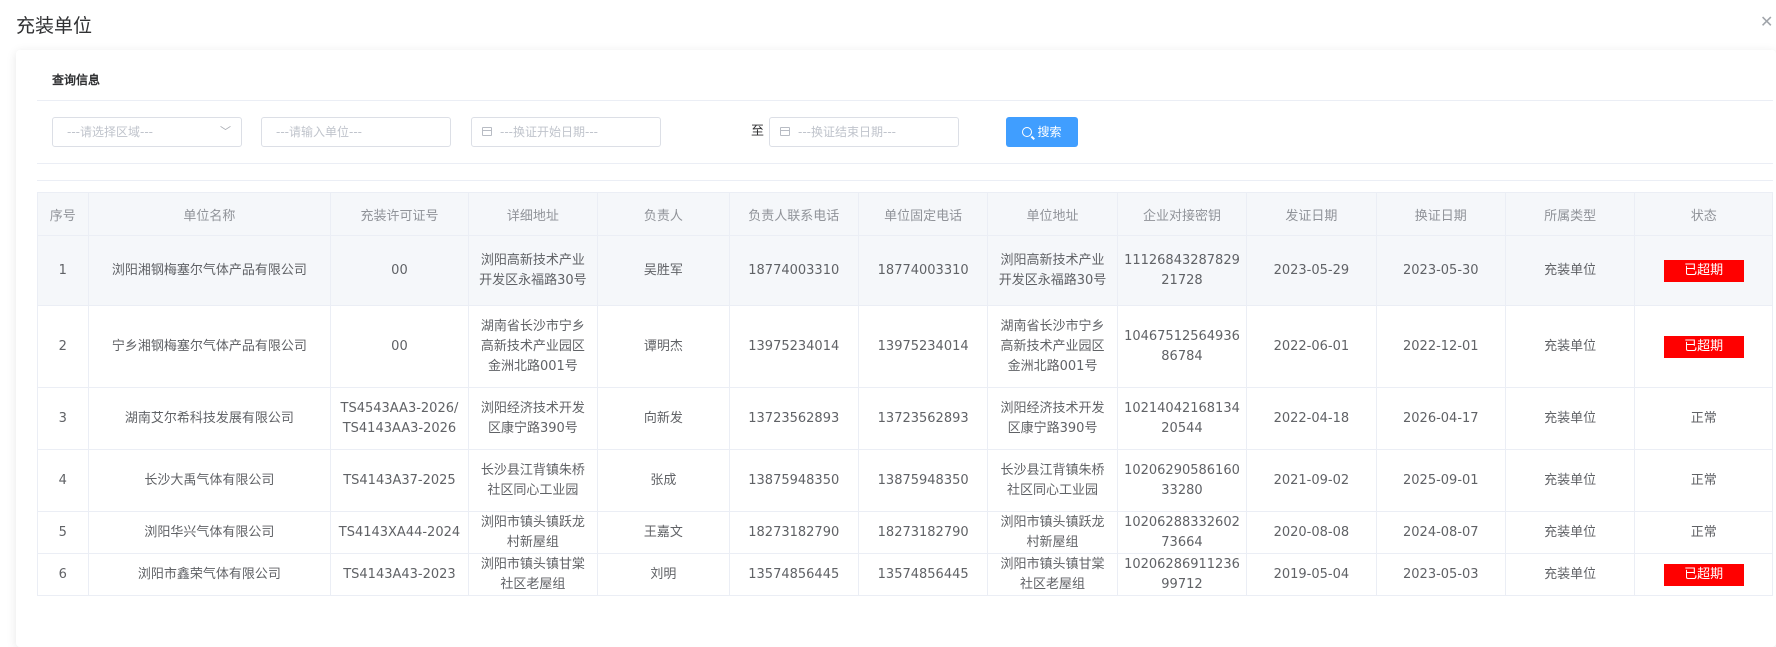  I want to click on close-icon: ✕, so click(1767, 22).